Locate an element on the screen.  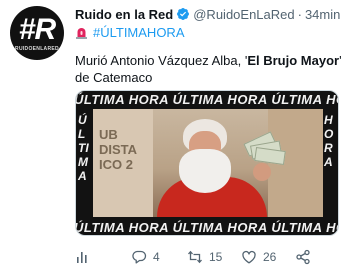
photo-wall-sign: UB DISTA ICO 2 is located at coordinates (118, 149).